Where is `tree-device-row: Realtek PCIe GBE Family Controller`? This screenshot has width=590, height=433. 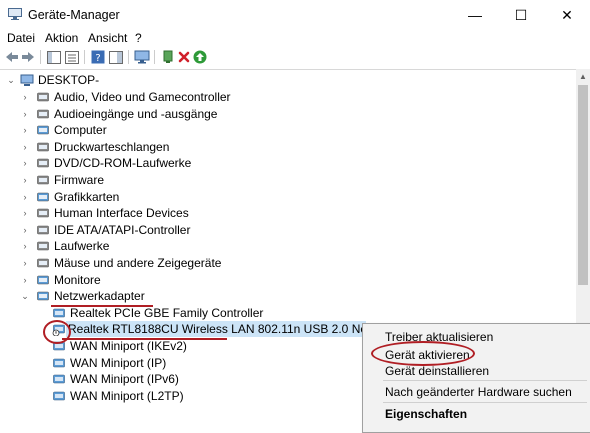
tree-device-row: Realtek PCIe GBE Family Controller is located at coordinates (288, 313).